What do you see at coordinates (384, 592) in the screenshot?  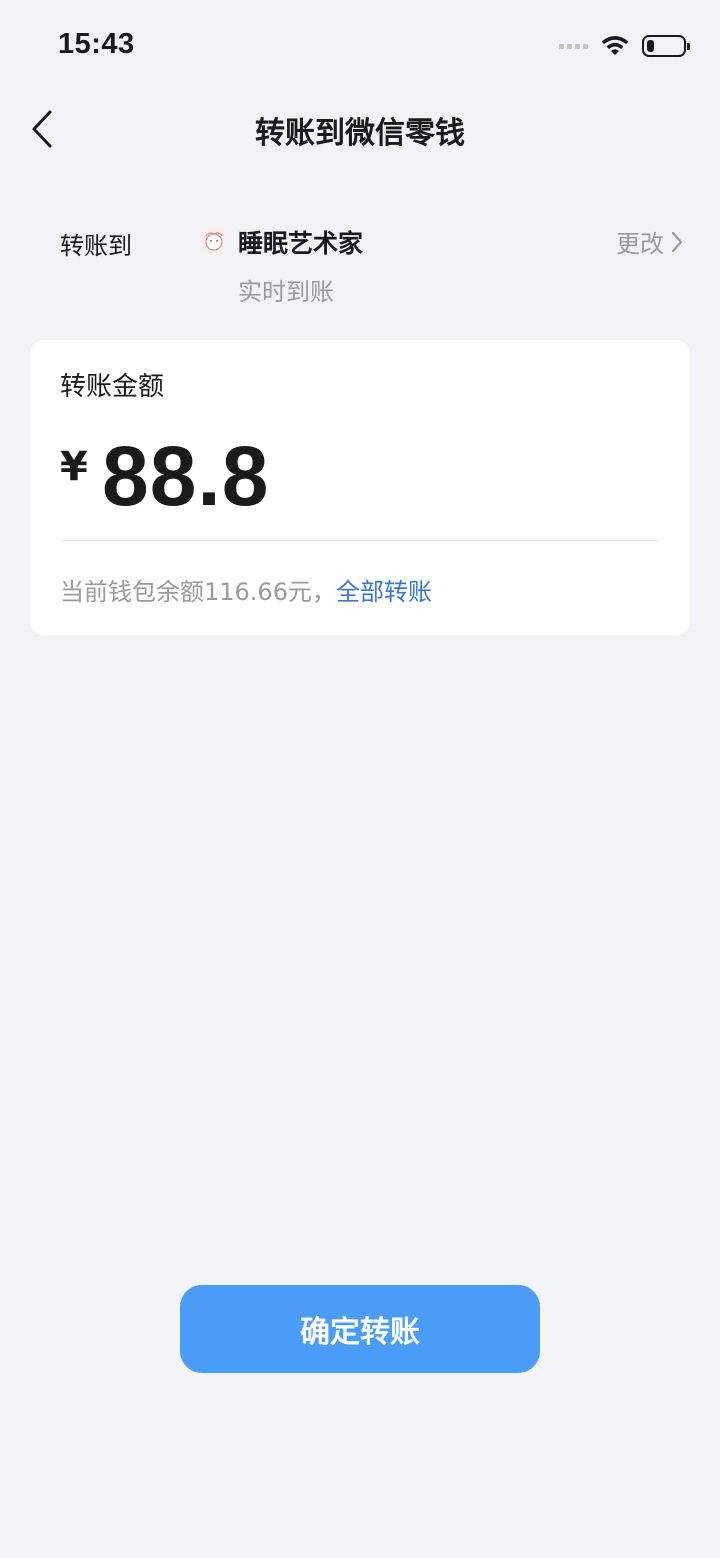 I see `transfer-all-link: 全部转账` at bounding box center [384, 592].